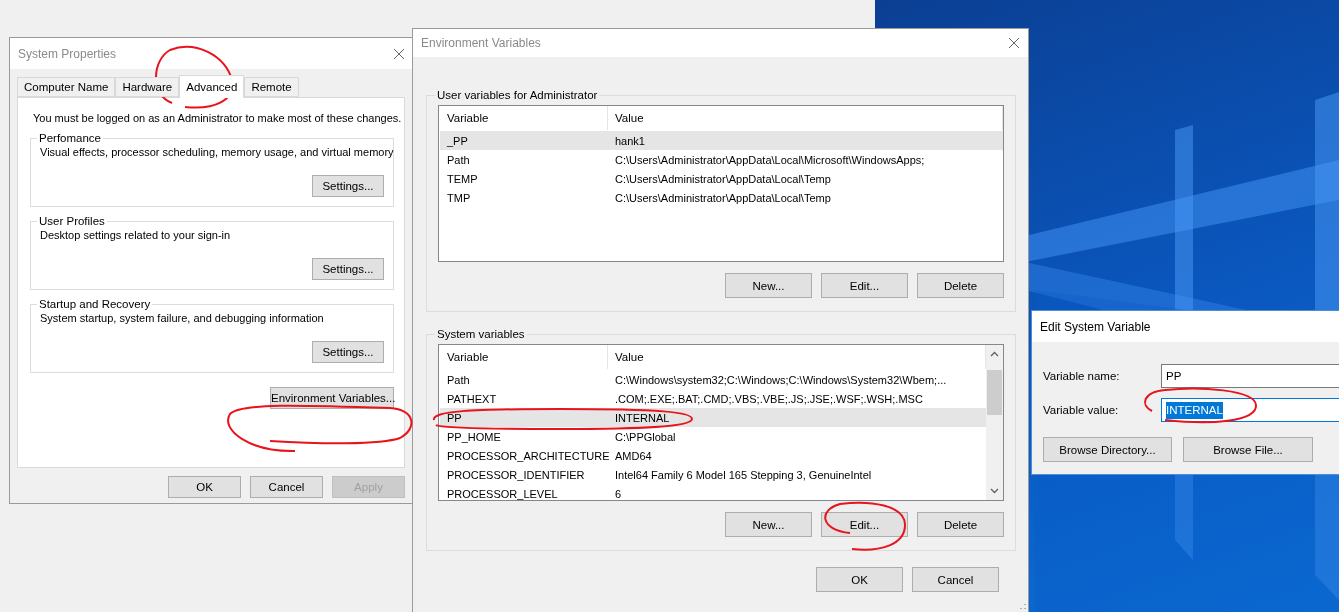  What do you see at coordinates (743, 474) in the screenshot?
I see `variable-value: Intel64 Family 6 Model 165 Stepping 3, GenuineIntel` at bounding box center [743, 474].